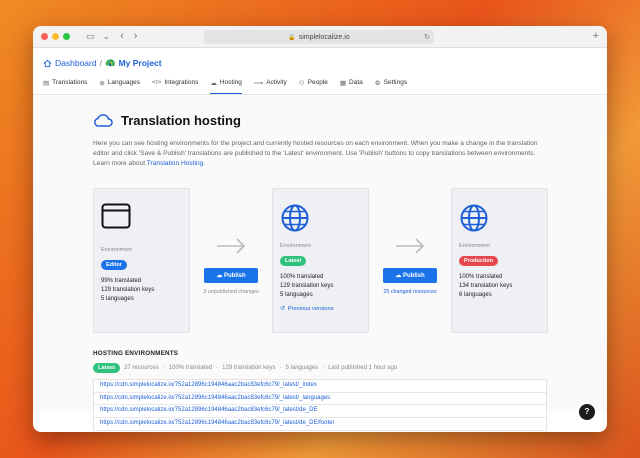  I want to click on tab-label: Translations, so click(70, 82).